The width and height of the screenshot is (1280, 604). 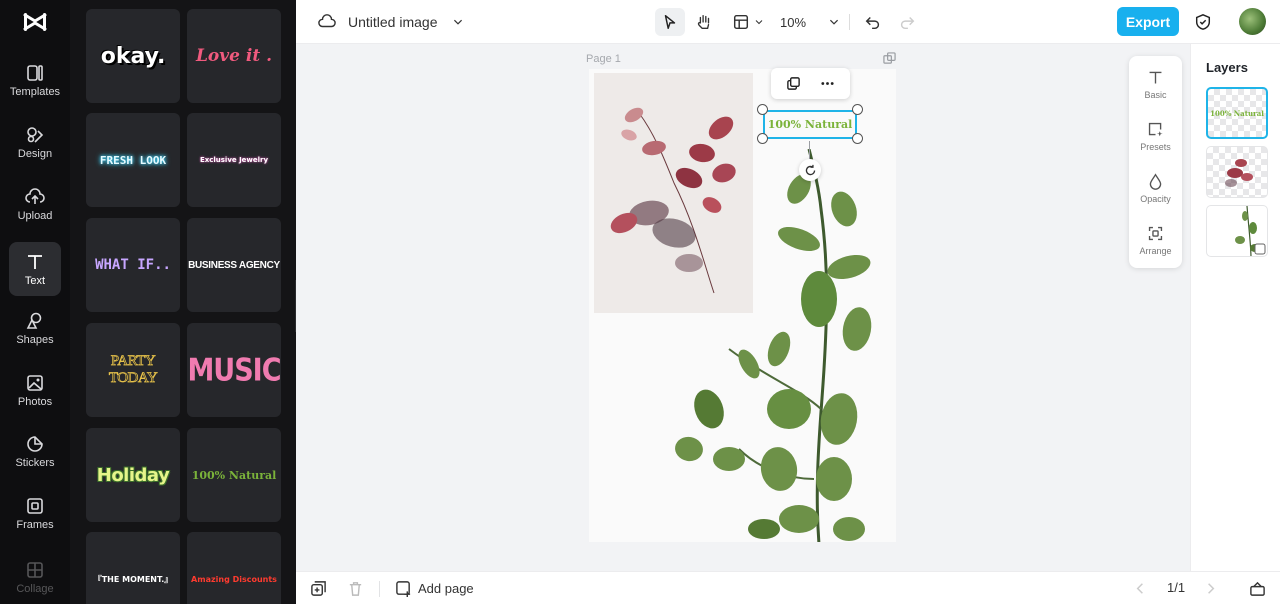 I want to click on text-preset-tile: FRESH LOOK, so click(x=133, y=160).